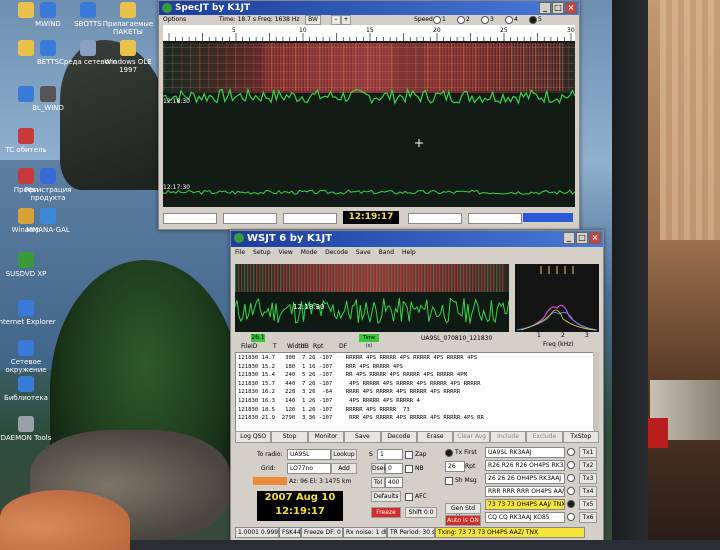 This screenshot has width=720, height=550. I want to click on freeze-button: Freeze, so click(386, 512).